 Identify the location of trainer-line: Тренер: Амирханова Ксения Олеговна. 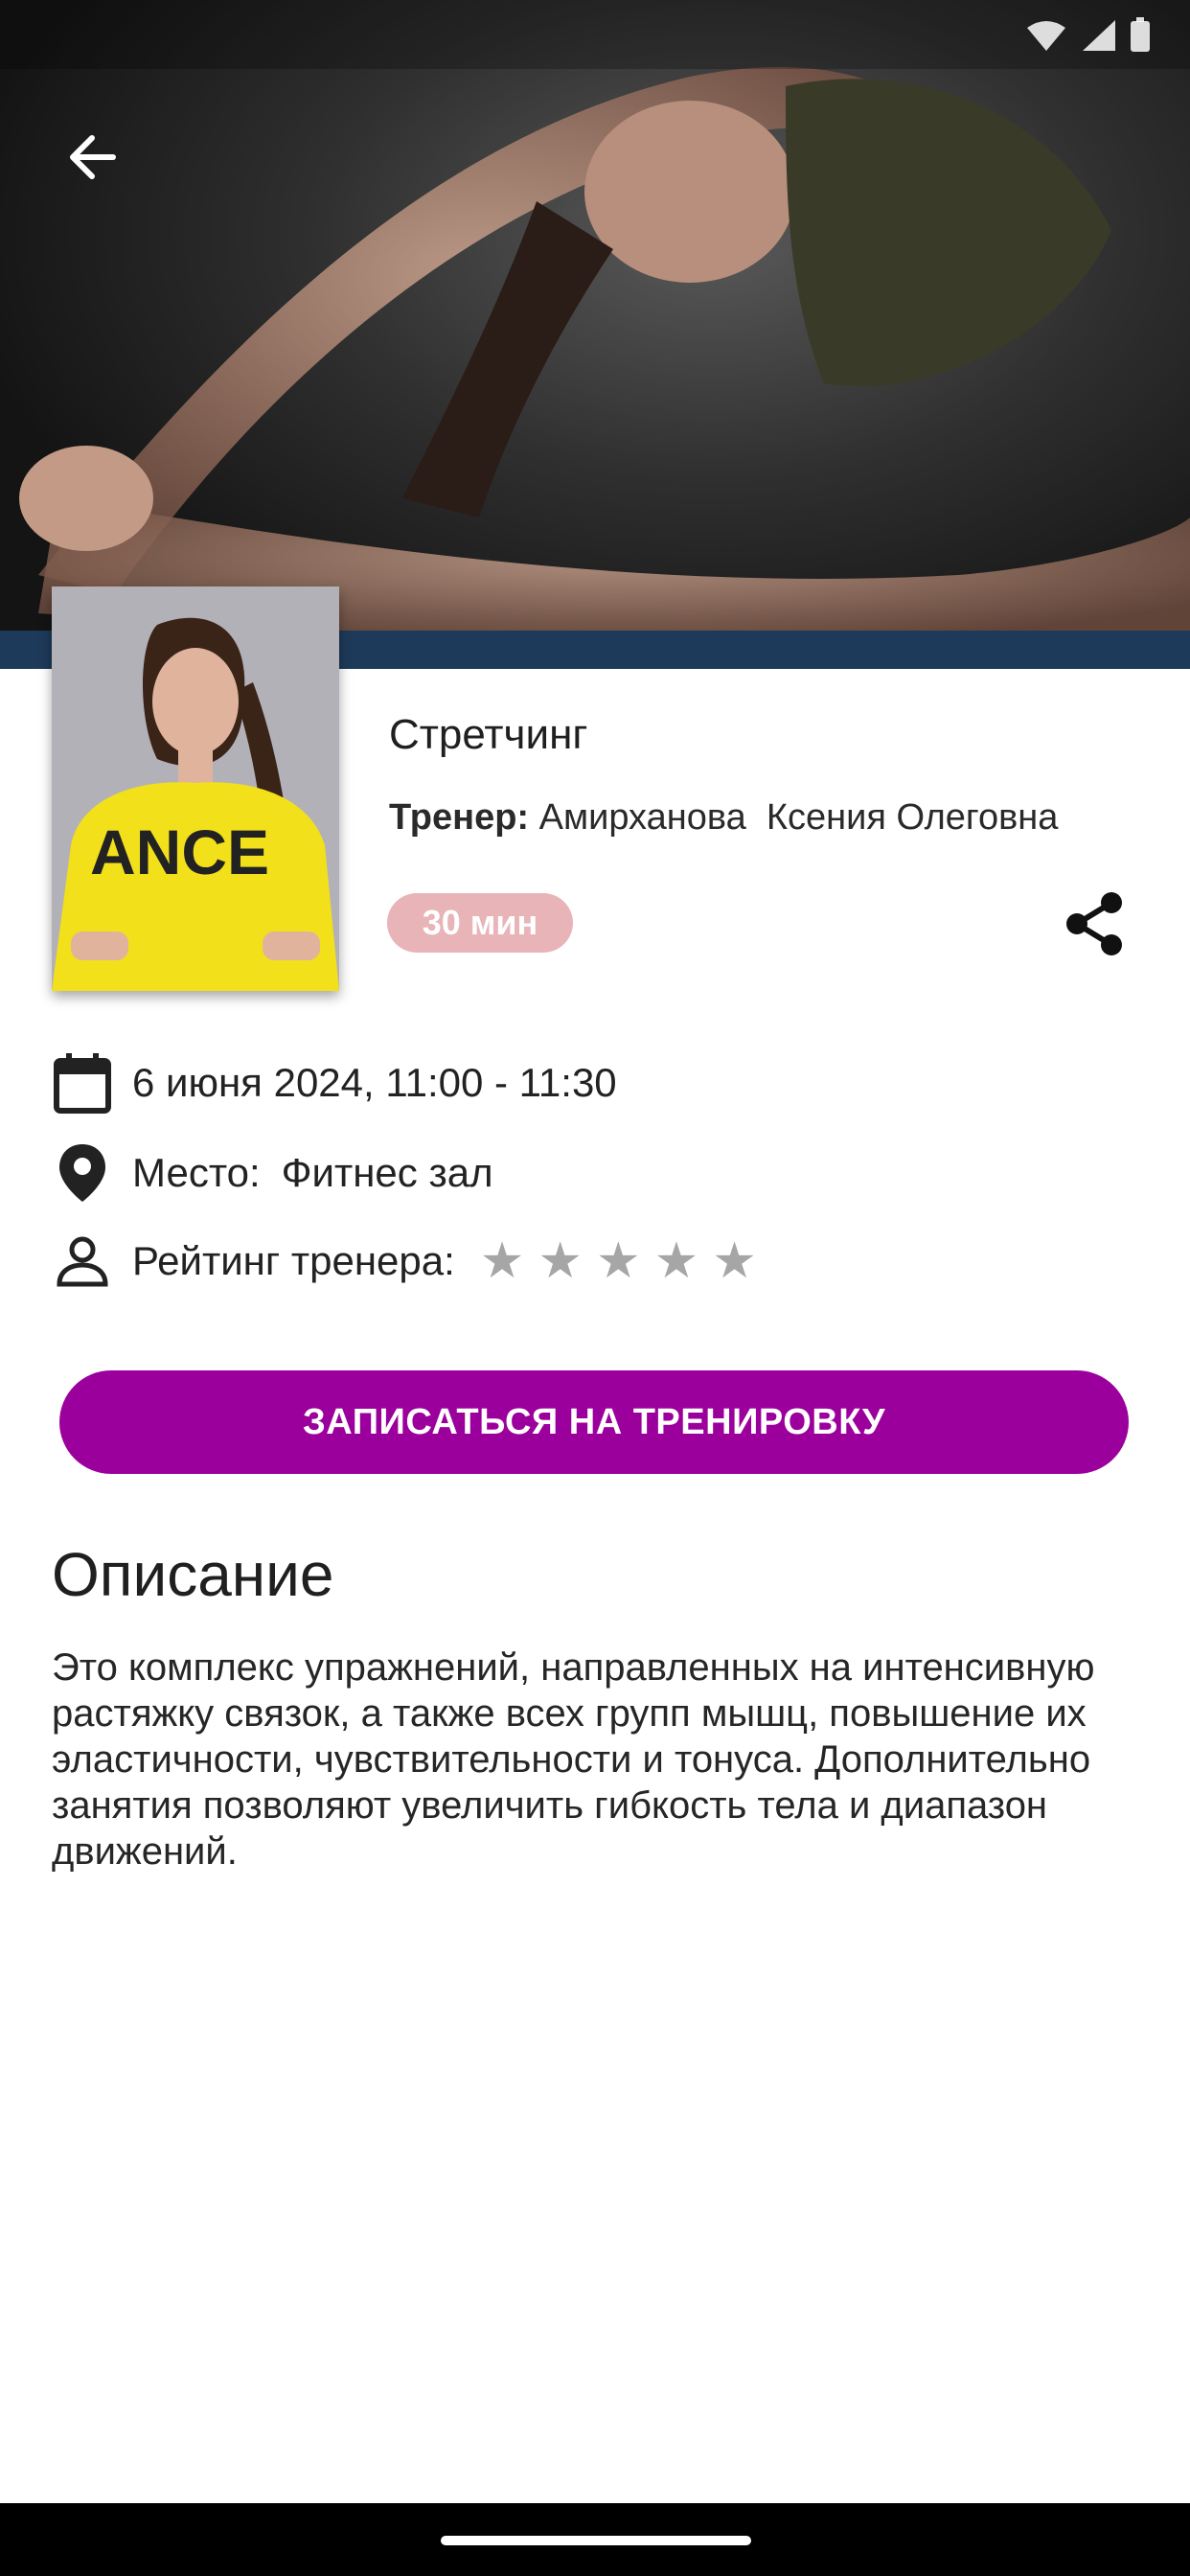
(724, 818).